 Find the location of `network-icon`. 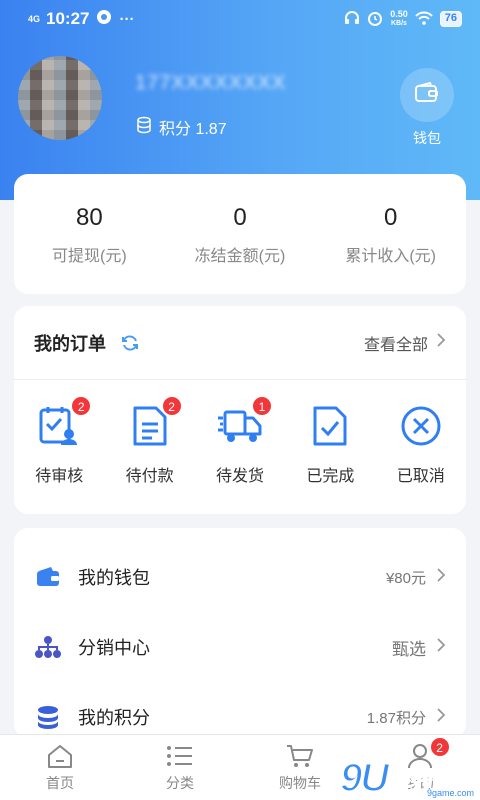

network-icon is located at coordinates (48, 647).